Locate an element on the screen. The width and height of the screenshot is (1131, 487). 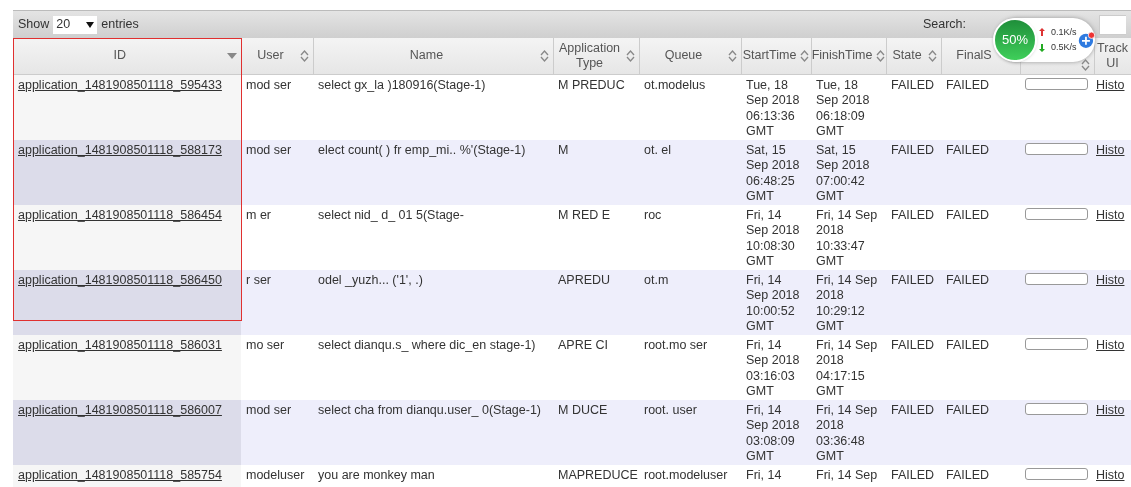
table-cell: roc is located at coordinates (653, 214).